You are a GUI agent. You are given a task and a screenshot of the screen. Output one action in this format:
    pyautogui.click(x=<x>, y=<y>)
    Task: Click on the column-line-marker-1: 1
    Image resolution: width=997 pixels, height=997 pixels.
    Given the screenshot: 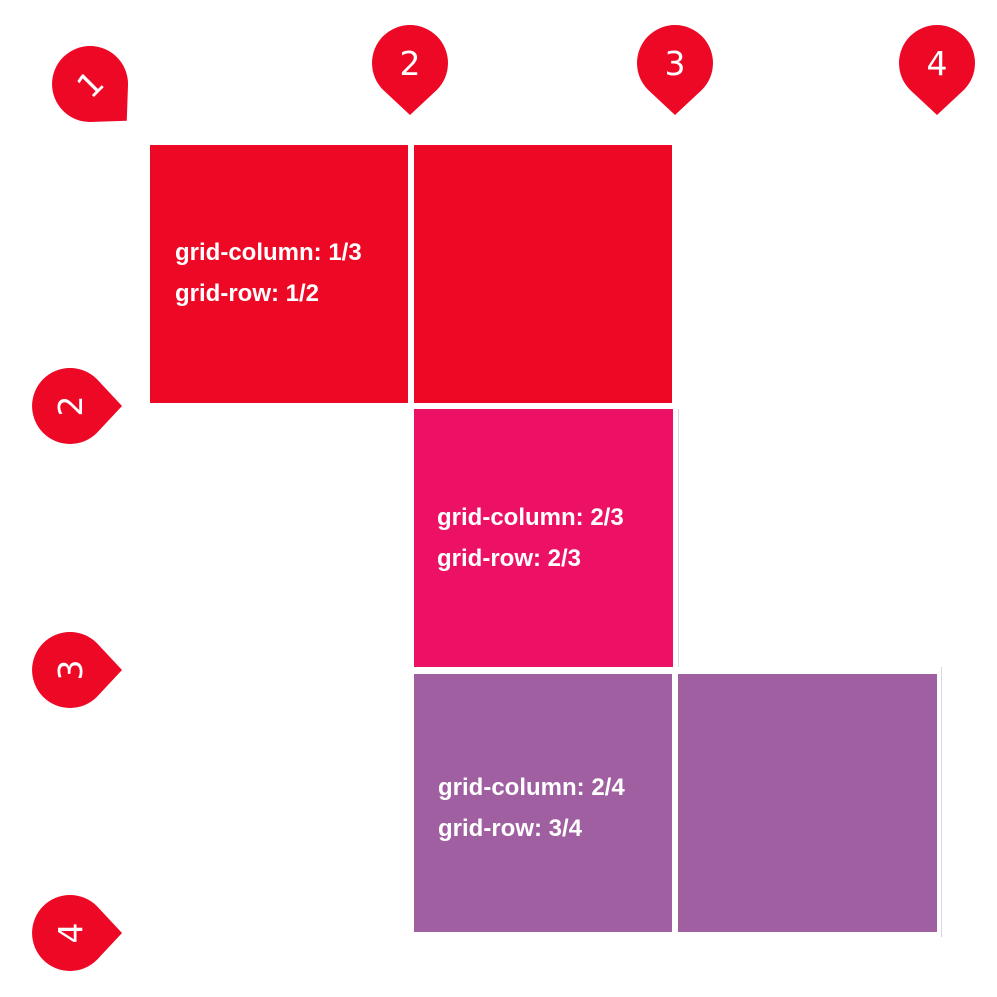 What is the action you would take?
    pyautogui.click(x=95, y=89)
    